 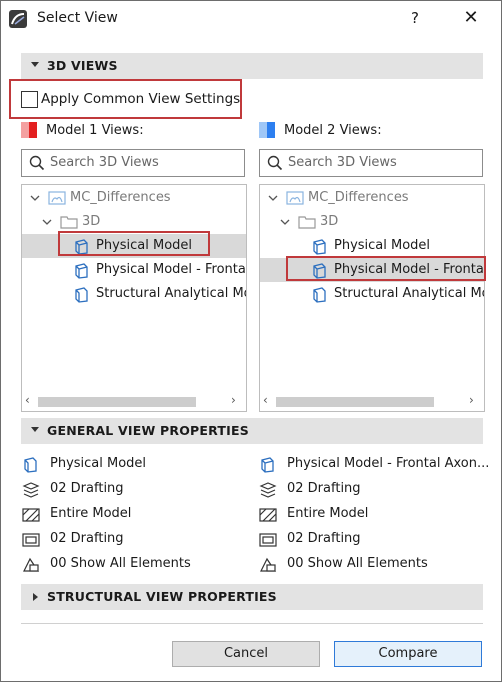 What do you see at coordinates (252, 66) in the screenshot?
I see `section-3d-views: 3D VIEWS` at bounding box center [252, 66].